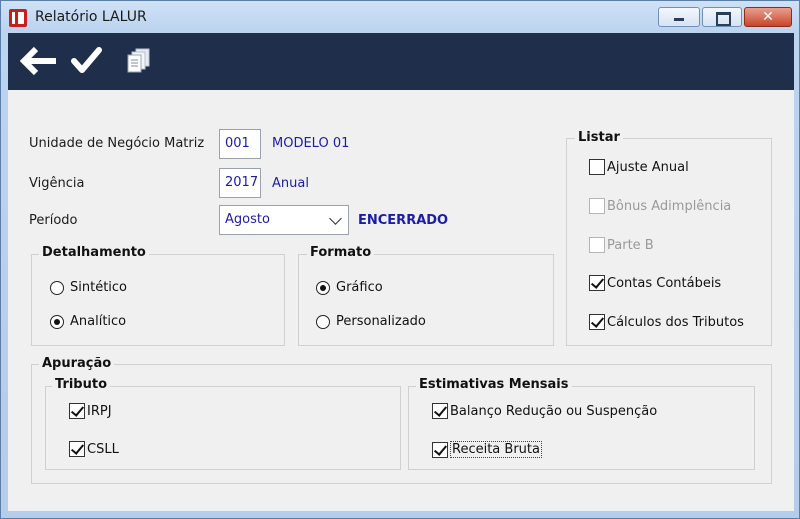  Describe the element at coordinates (554, 411) in the screenshot. I see `check-balanco-reducao-label: Balanço Redução ou Suspenção` at that location.